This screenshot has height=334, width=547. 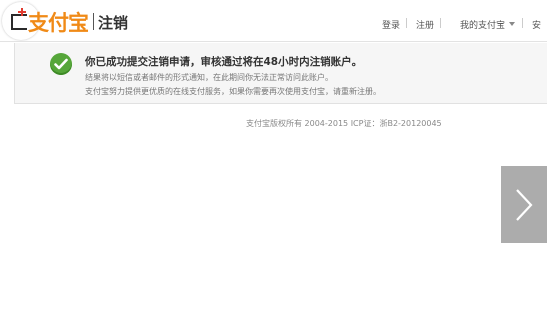 What do you see at coordinates (58, 23) in the screenshot?
I see `logo-text: 支付宝` at bounding box center [58, 23].